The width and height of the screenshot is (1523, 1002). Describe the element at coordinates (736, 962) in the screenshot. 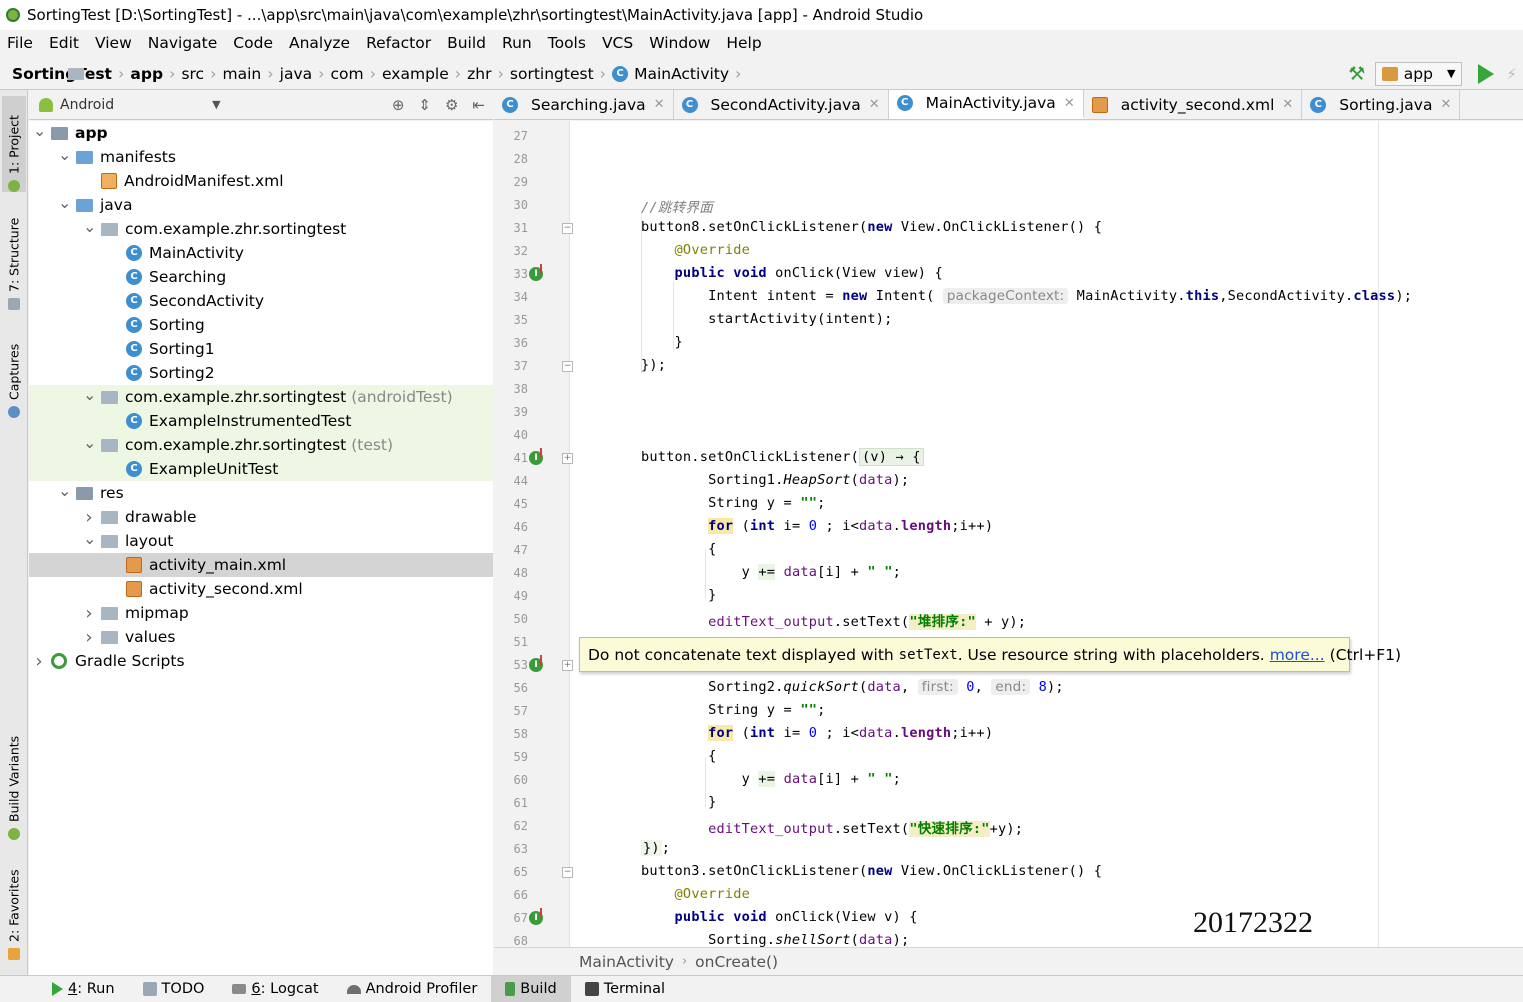

I see `editor-breadcrumb-method: onCreate()` at that location.